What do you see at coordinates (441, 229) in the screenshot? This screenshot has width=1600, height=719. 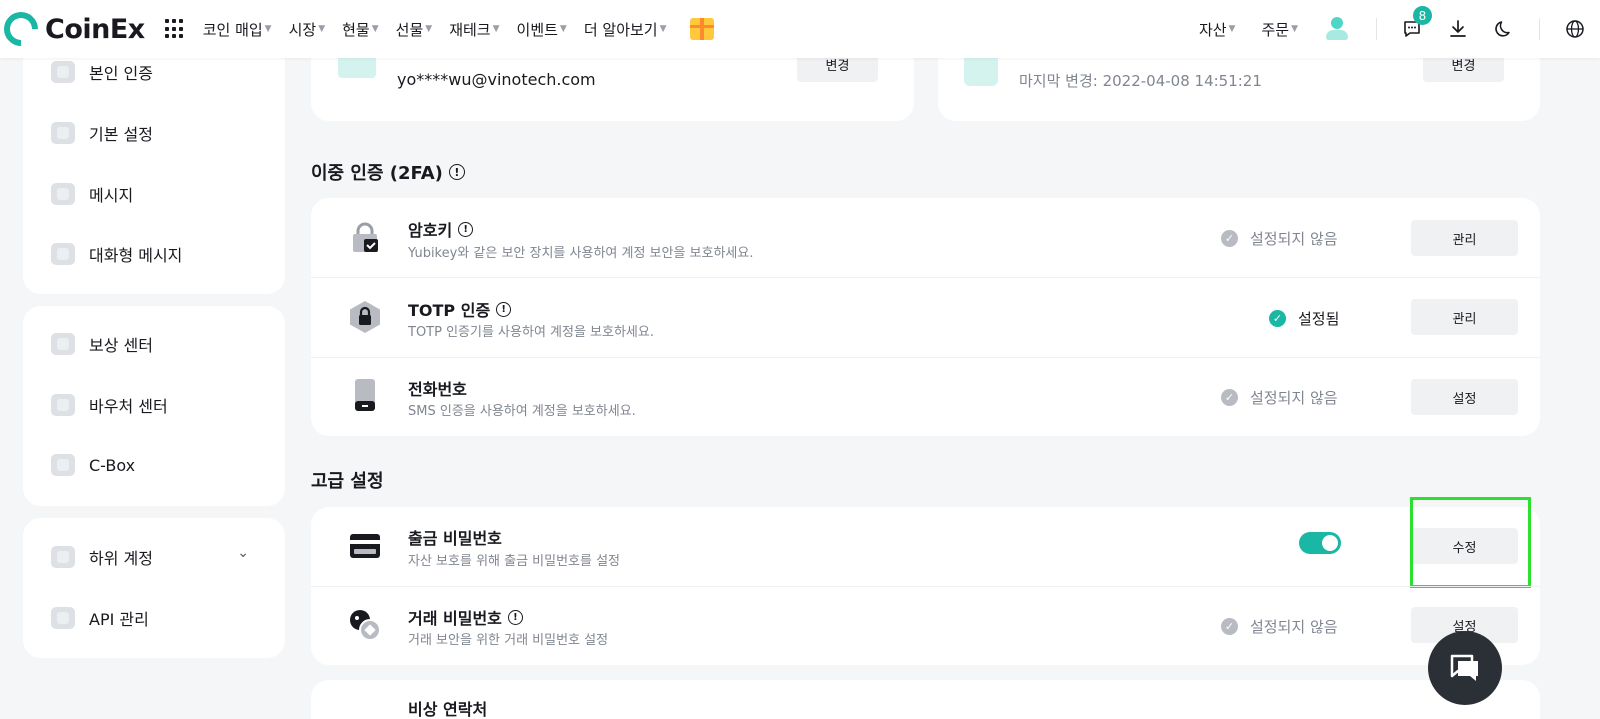 I see `passkey-title: 암호키!` at bounding box center [441, 229].